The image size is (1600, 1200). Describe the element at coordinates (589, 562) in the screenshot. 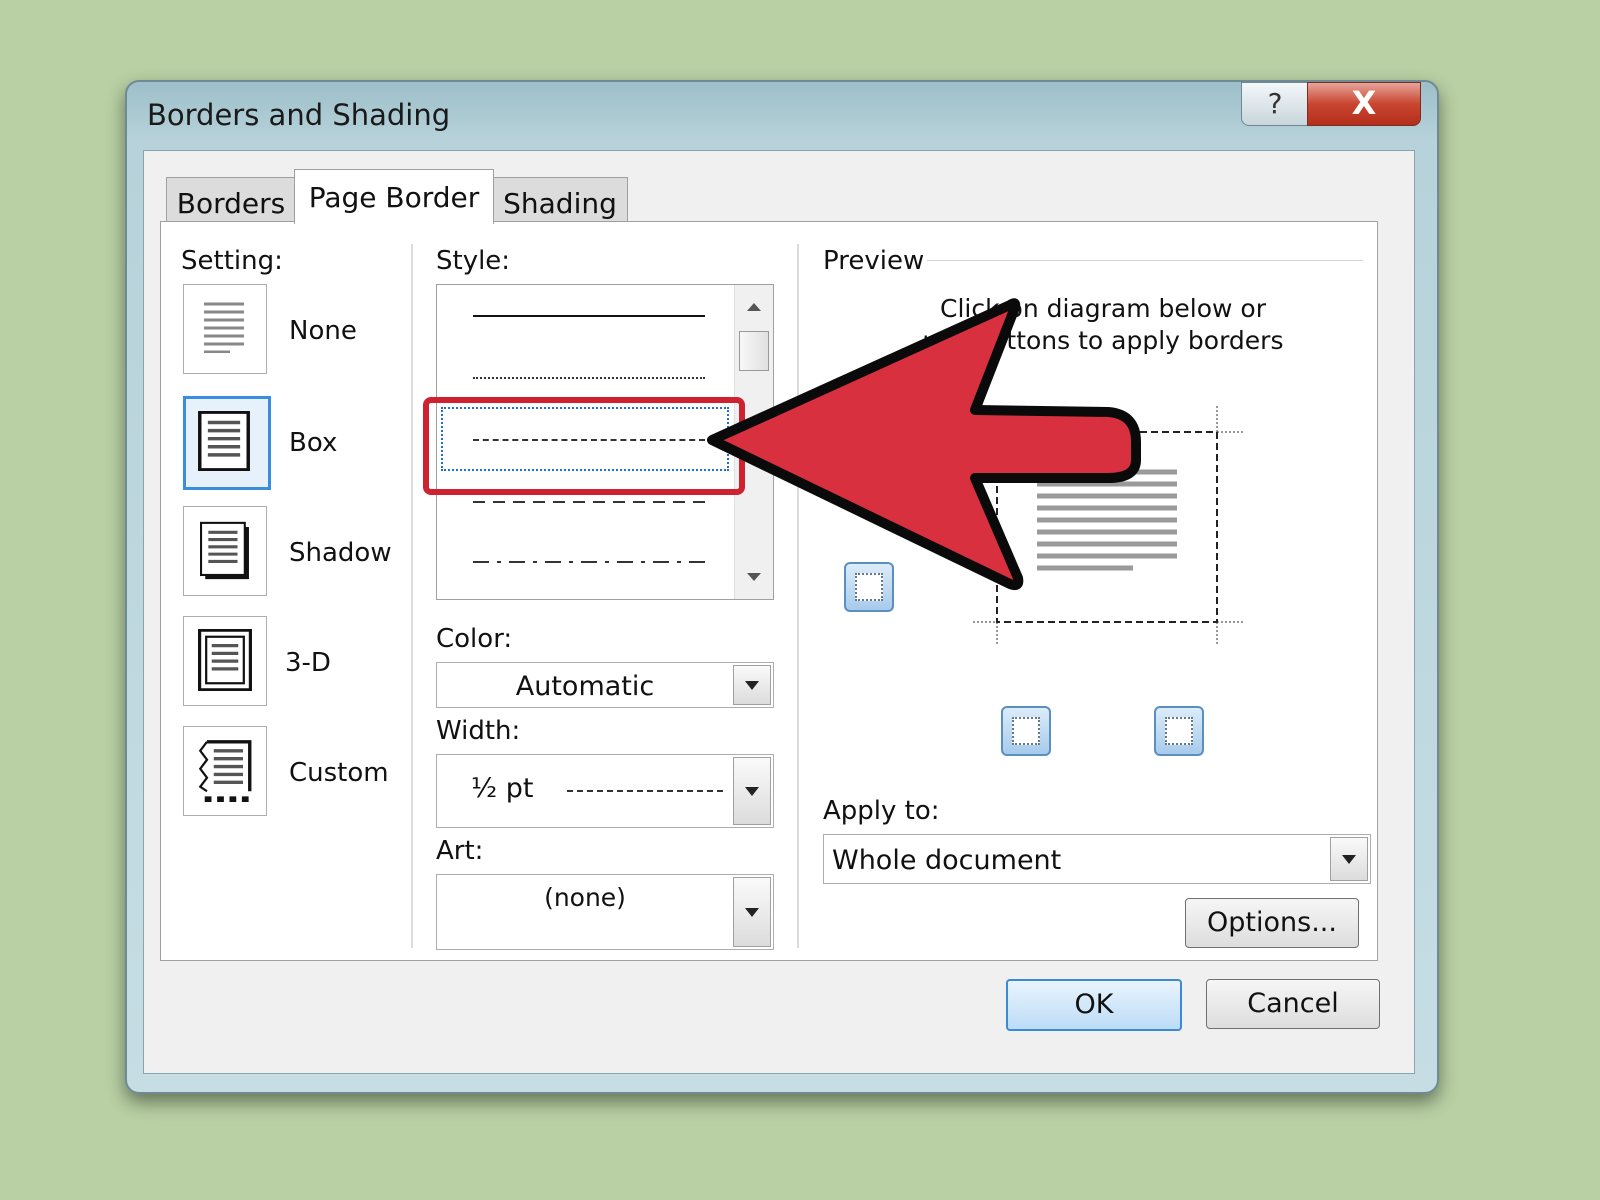

I see `style-dash-dot-line` at that location.